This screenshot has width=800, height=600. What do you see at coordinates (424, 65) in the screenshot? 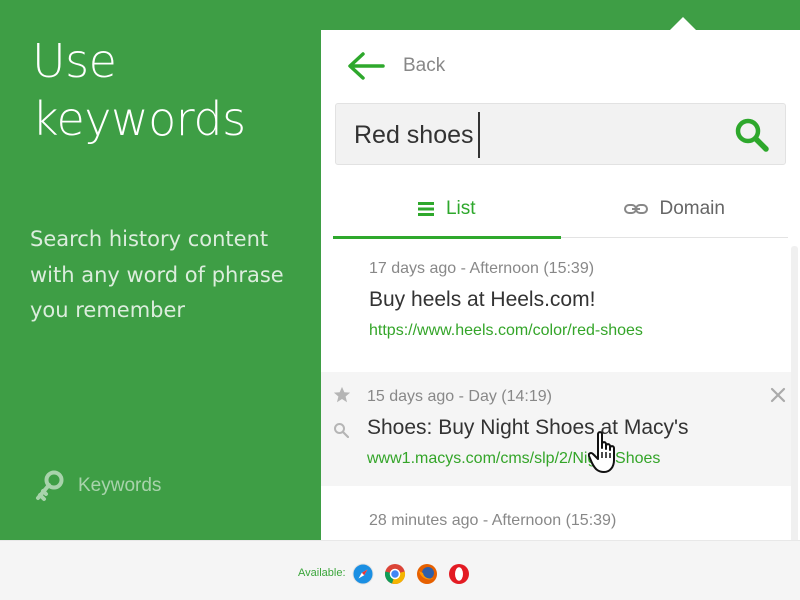
I see `back-label: Back` at bounding box center [424, 65].